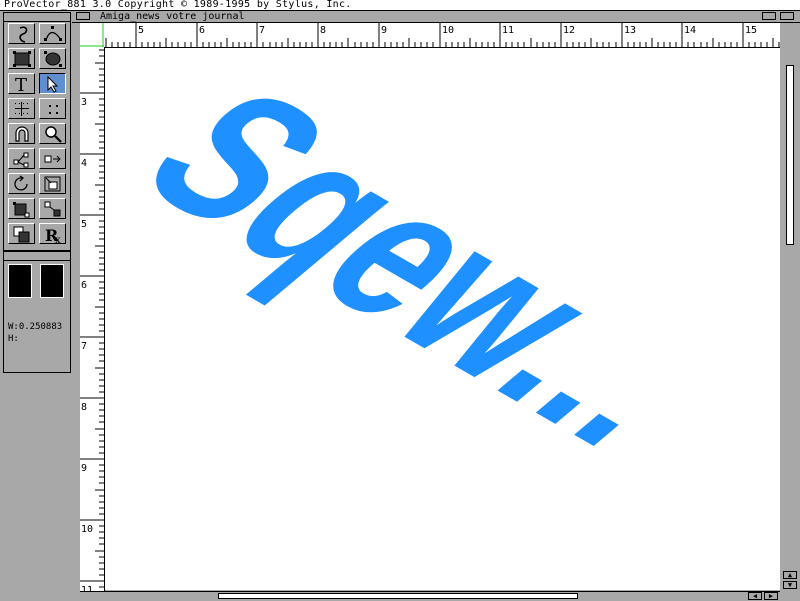 The width and height of the screenshot is (800, 601). I want to click on rectangle-icon, so click(22, 59).